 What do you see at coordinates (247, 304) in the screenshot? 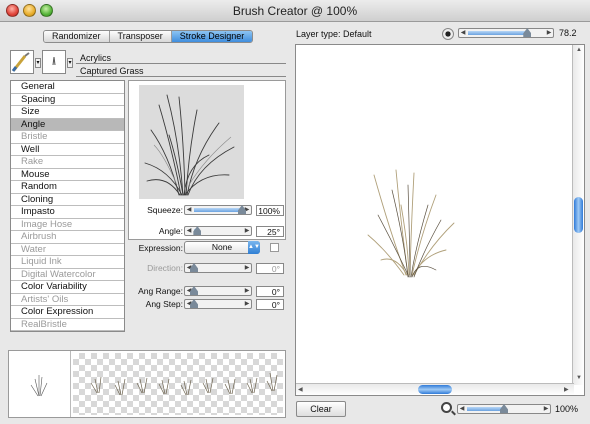
I see `ang-step-increment-arrow: ▶` at bounding box center [247, 304].